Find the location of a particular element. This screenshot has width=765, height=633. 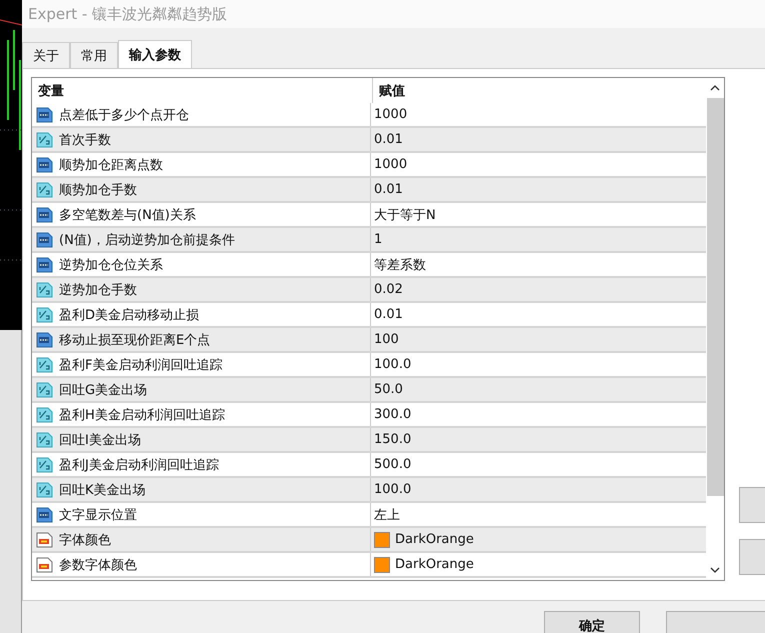

parameter-value: 100 is located at coordinates (386, 339).